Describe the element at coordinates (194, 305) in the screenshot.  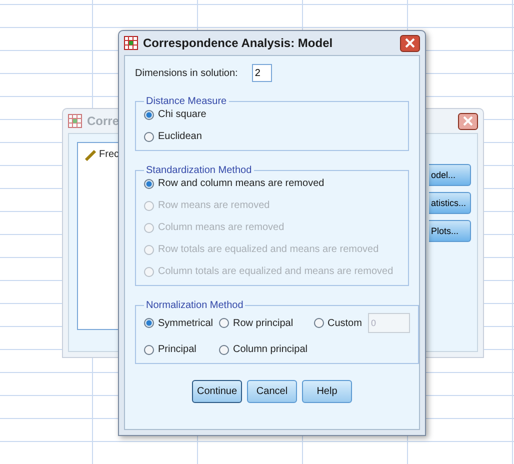
I see `group-title: Normalization Method` at that location.